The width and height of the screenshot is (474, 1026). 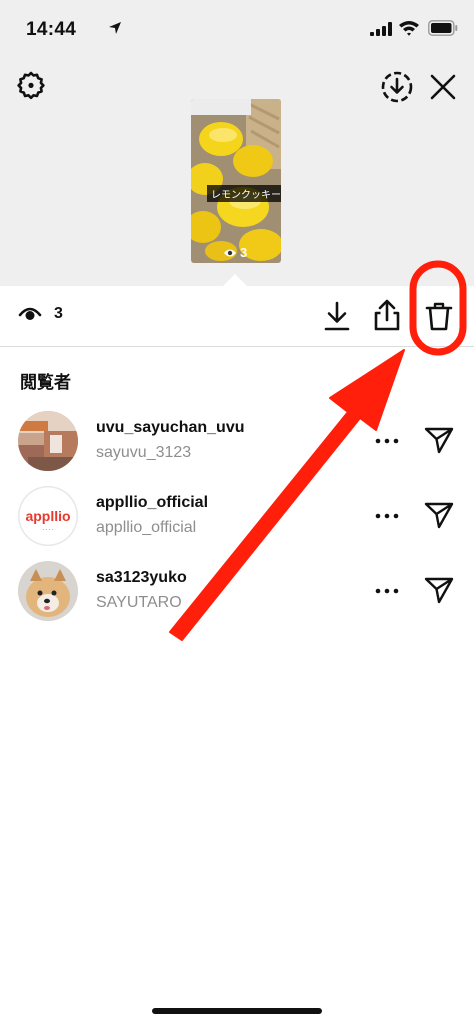 I want to click on viewer-display-name: SAYUTARO, so click(x=139, y=602).